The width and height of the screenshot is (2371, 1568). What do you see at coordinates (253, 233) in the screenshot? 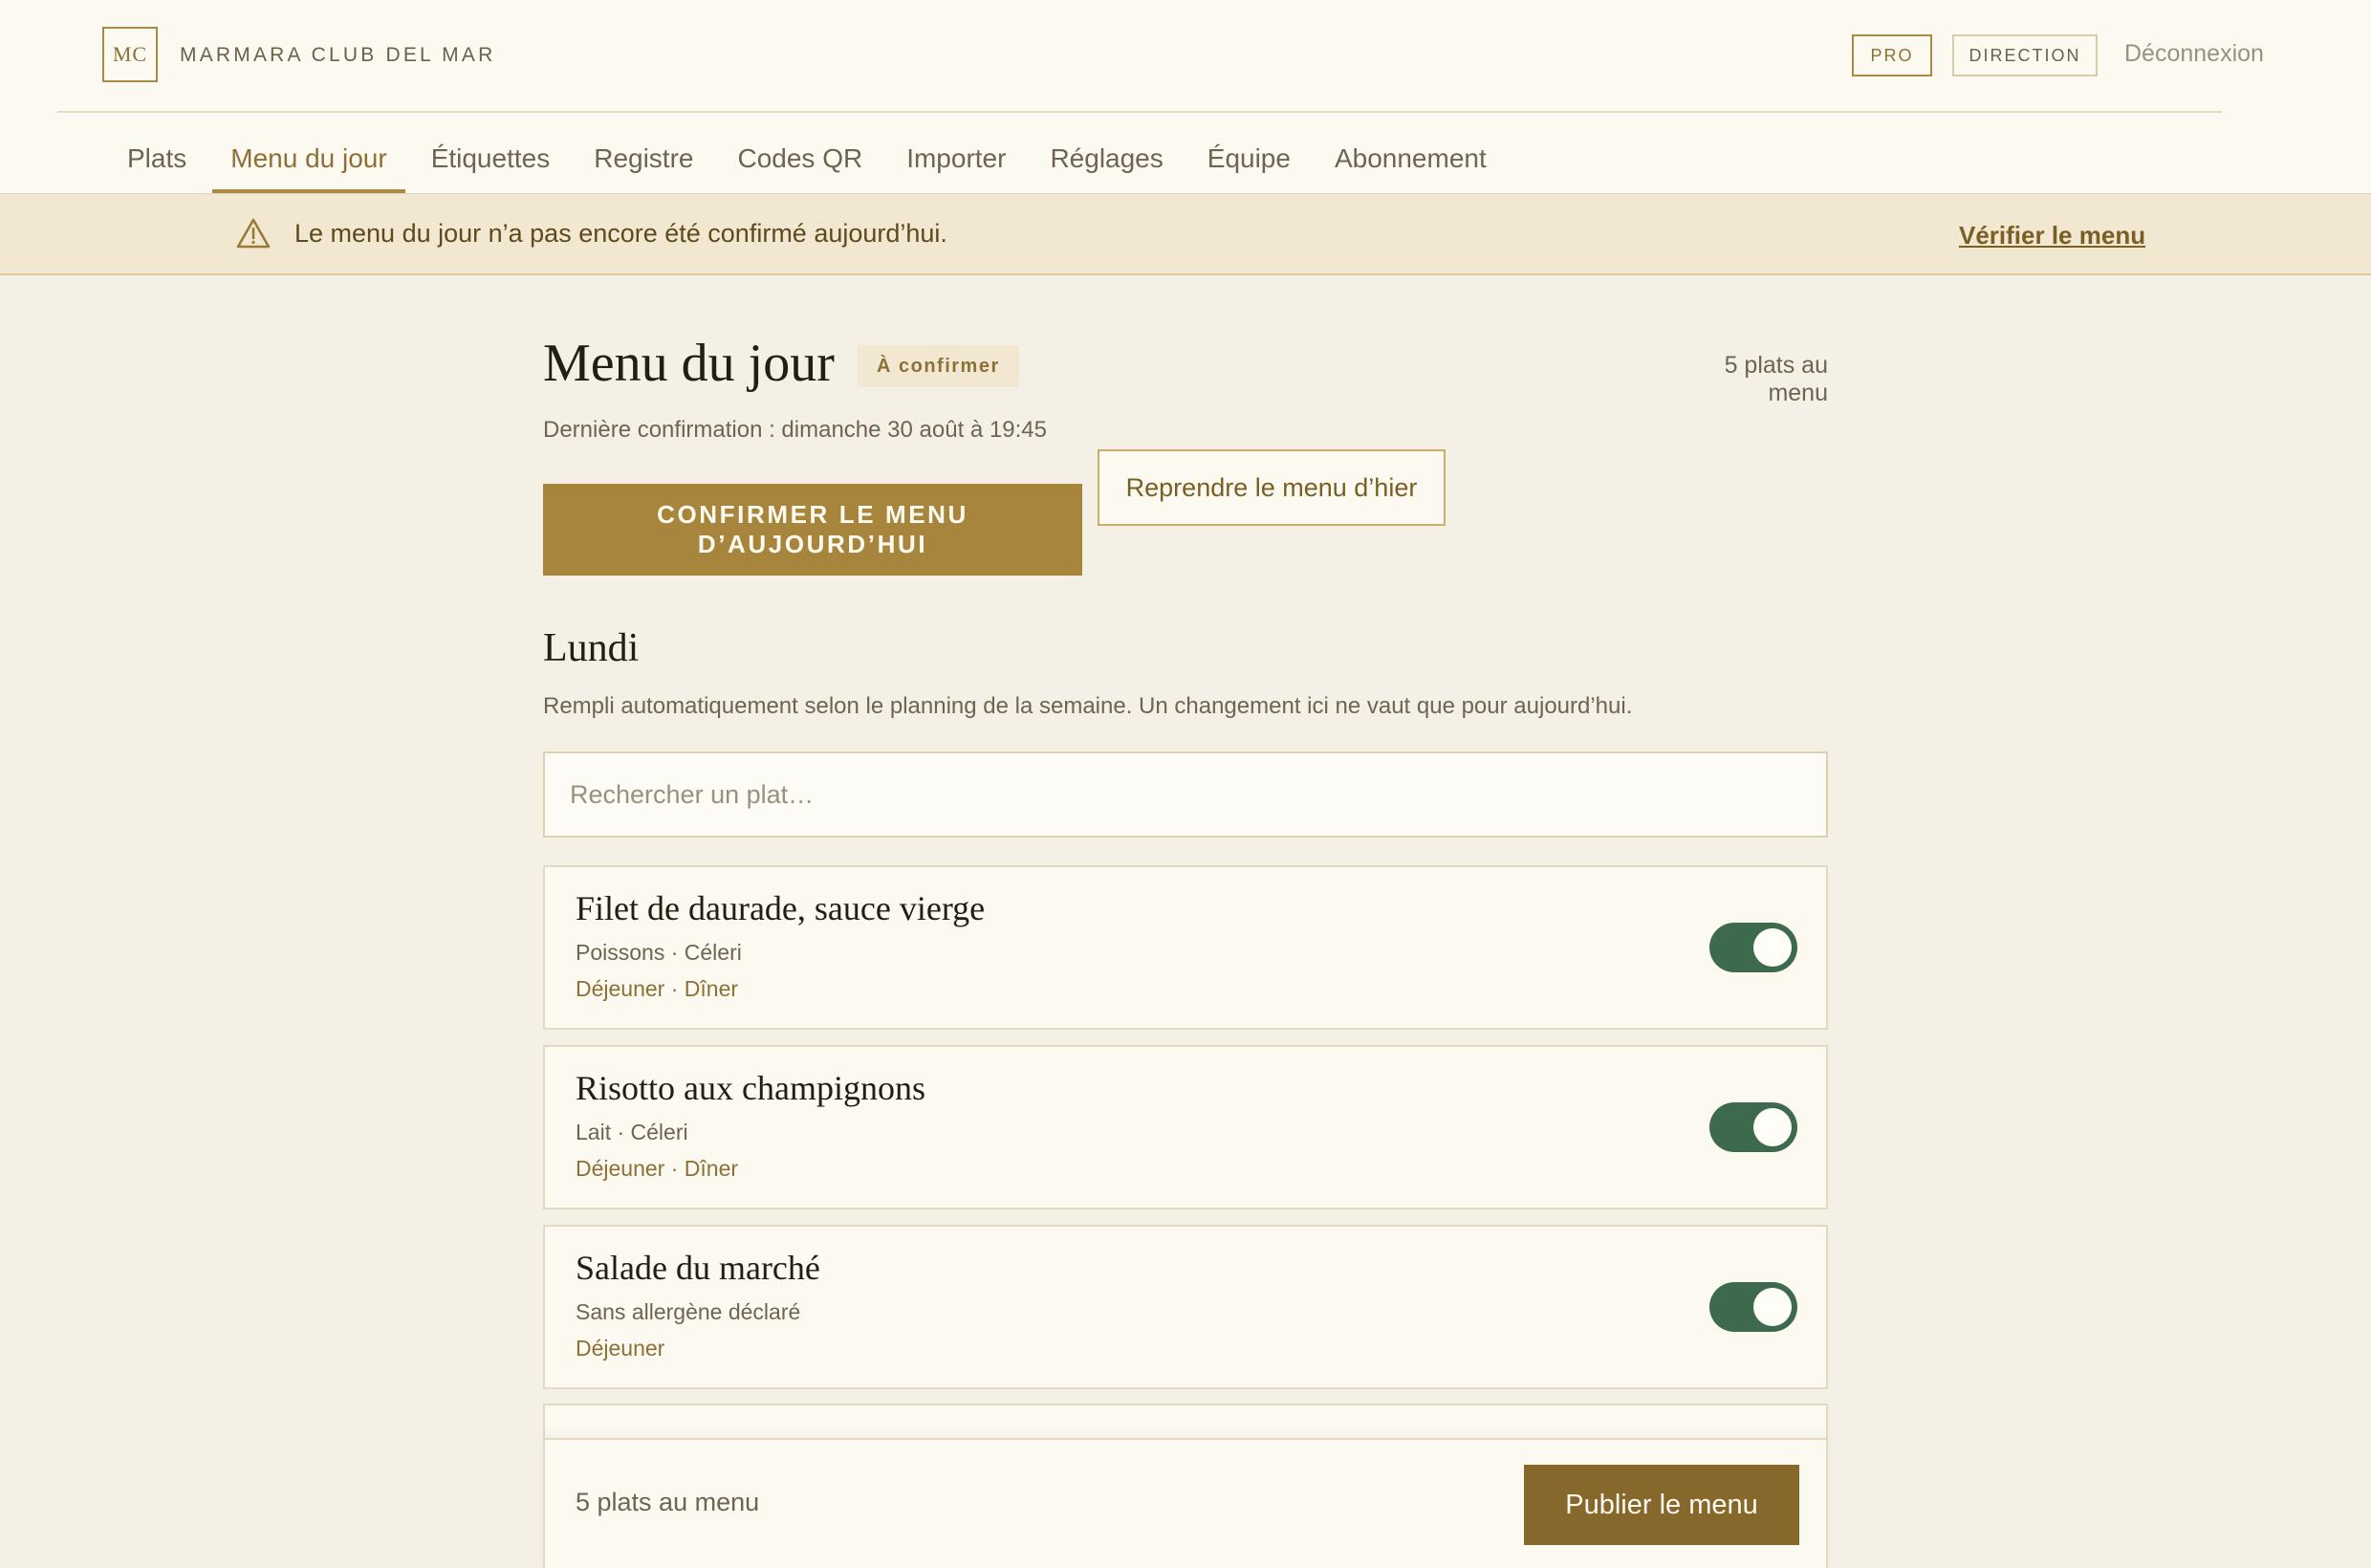
I see `warning-triangle-icon` at bounding box center [253, 233].